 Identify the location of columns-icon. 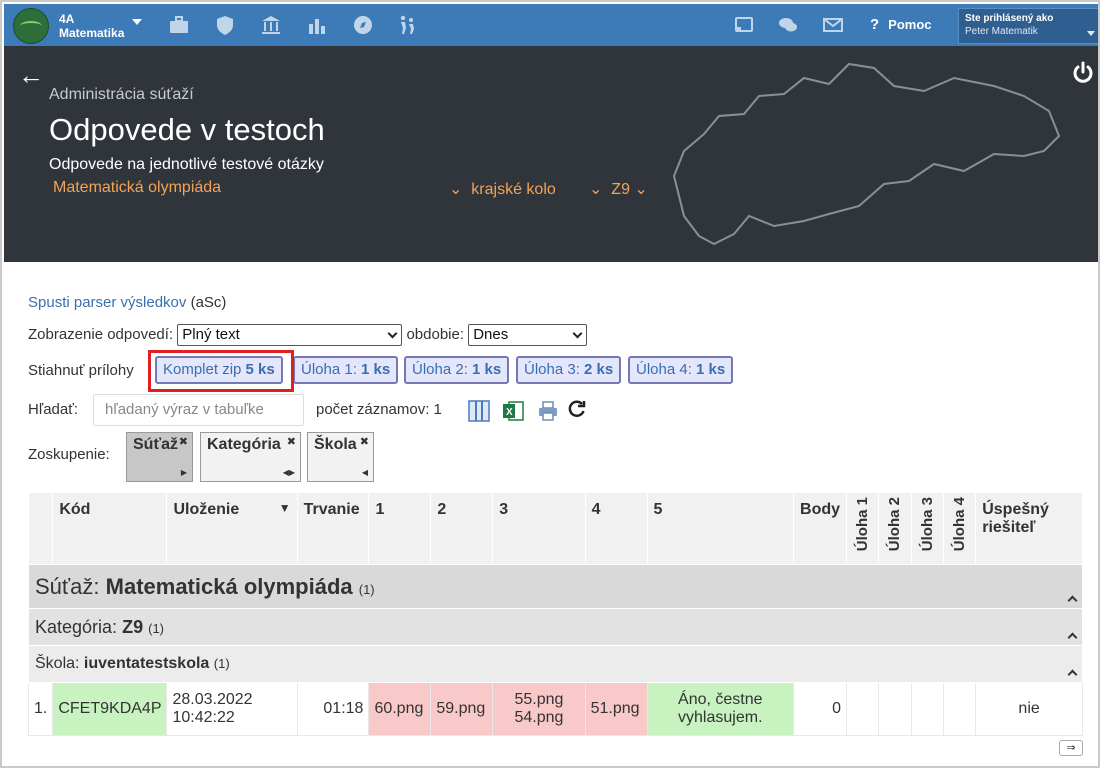
(479, 411).